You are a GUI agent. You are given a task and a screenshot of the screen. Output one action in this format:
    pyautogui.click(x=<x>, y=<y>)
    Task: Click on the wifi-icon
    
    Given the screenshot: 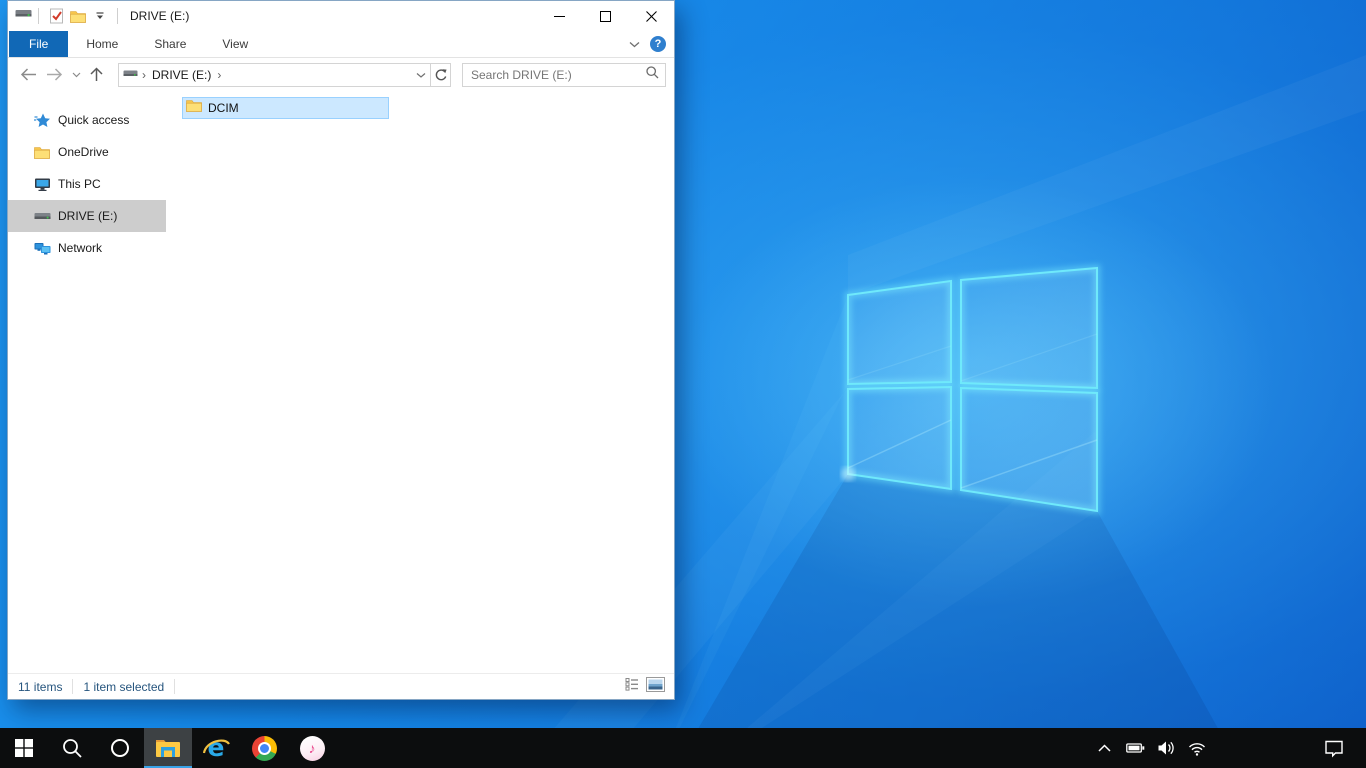 What is the action you would take?
    pyautogui.click(x=1197, y=748)
    